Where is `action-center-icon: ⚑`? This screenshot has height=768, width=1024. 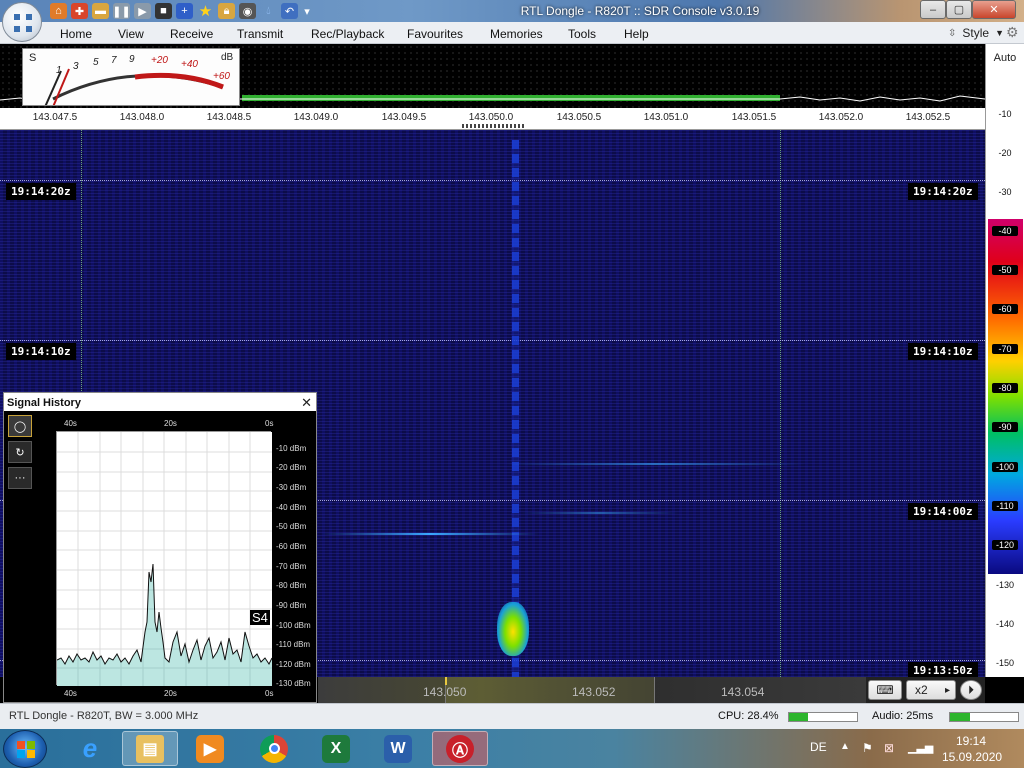
action-center-icon: ⚑ is located at coordinates (867, 748).